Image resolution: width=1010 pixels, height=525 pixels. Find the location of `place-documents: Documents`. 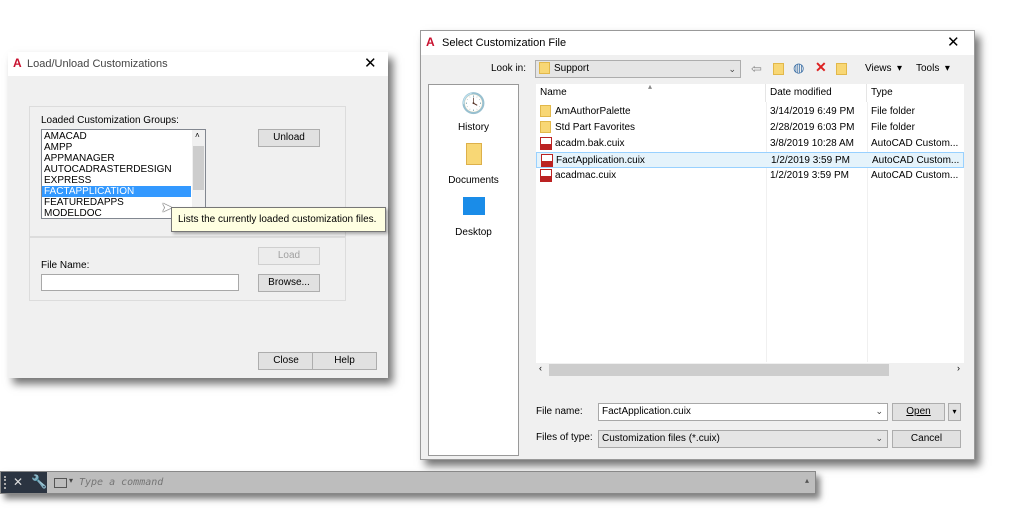

place-documents: Documents is located at coordinates (473, 164).